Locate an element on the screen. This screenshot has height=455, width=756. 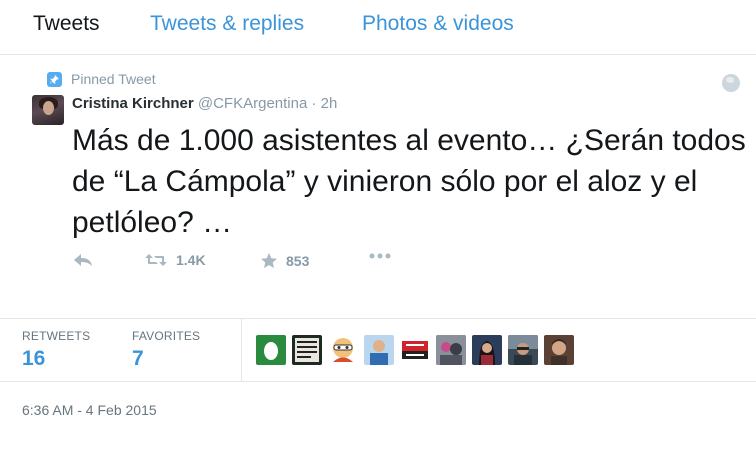
reply-button is located at coordinates (83, 260).